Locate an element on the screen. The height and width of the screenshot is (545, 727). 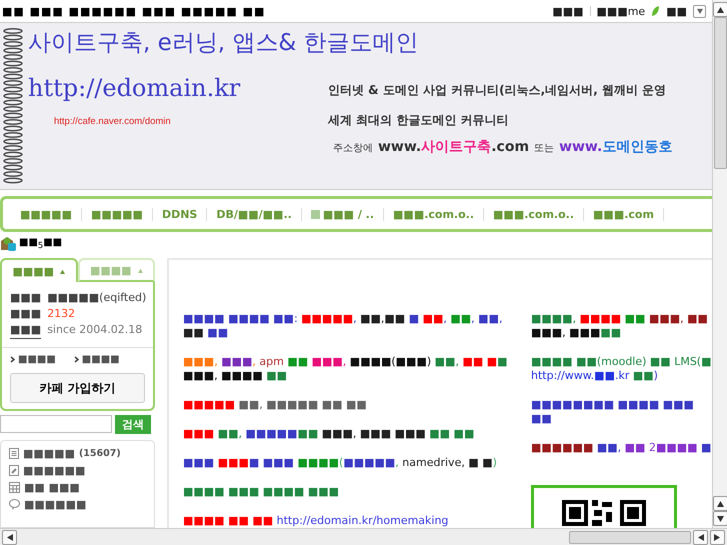
info-value: since 2004.02.18 is located at coordinates (94, 330).